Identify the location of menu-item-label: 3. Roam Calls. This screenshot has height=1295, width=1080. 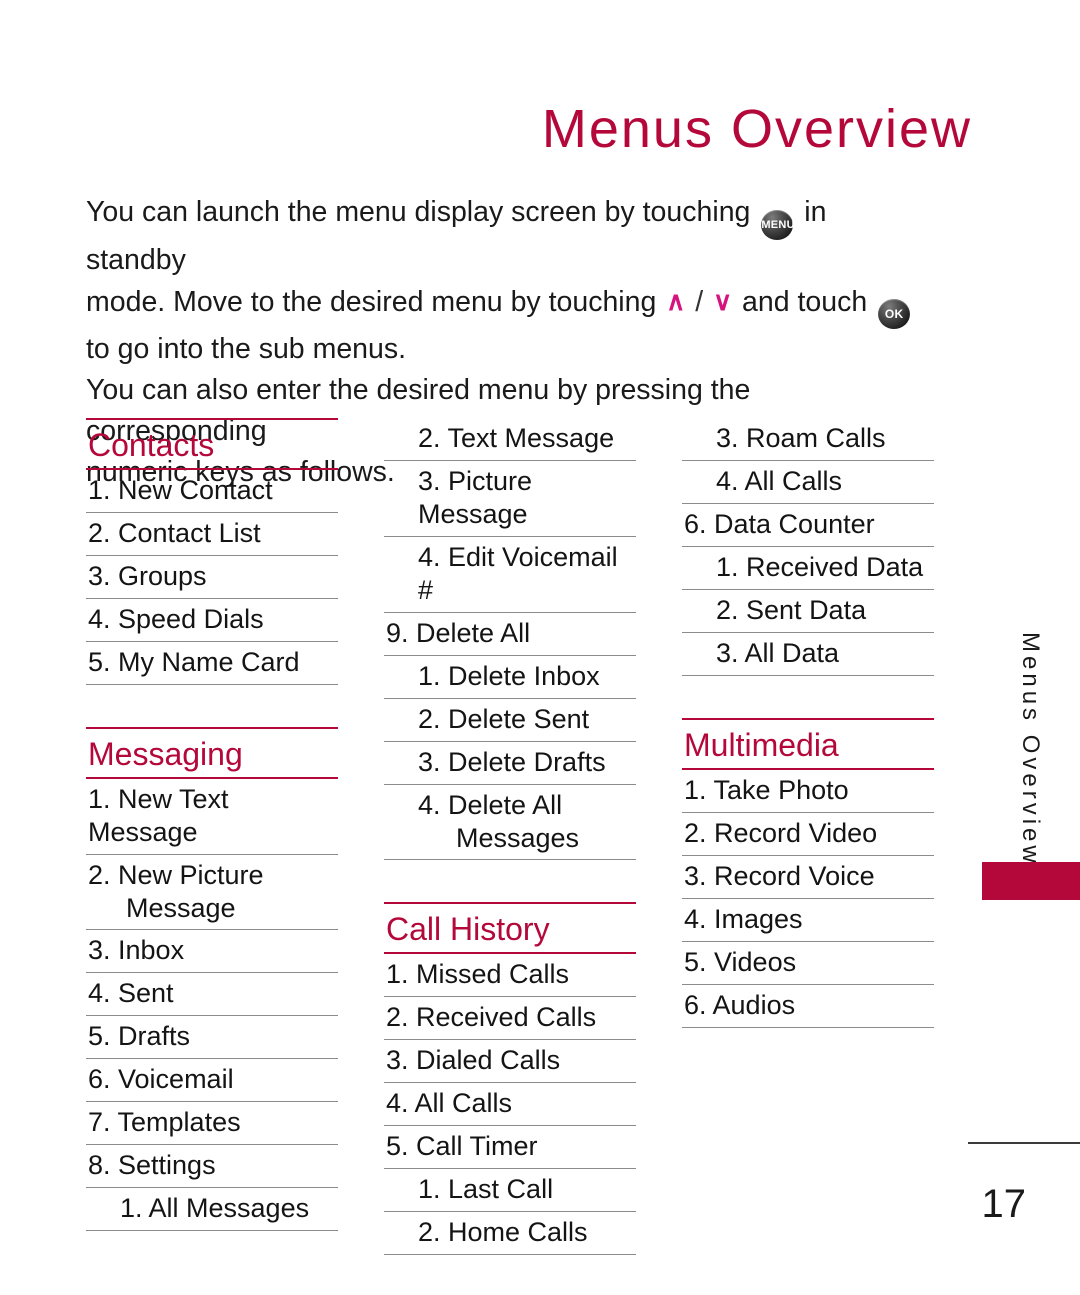
(801, 438).